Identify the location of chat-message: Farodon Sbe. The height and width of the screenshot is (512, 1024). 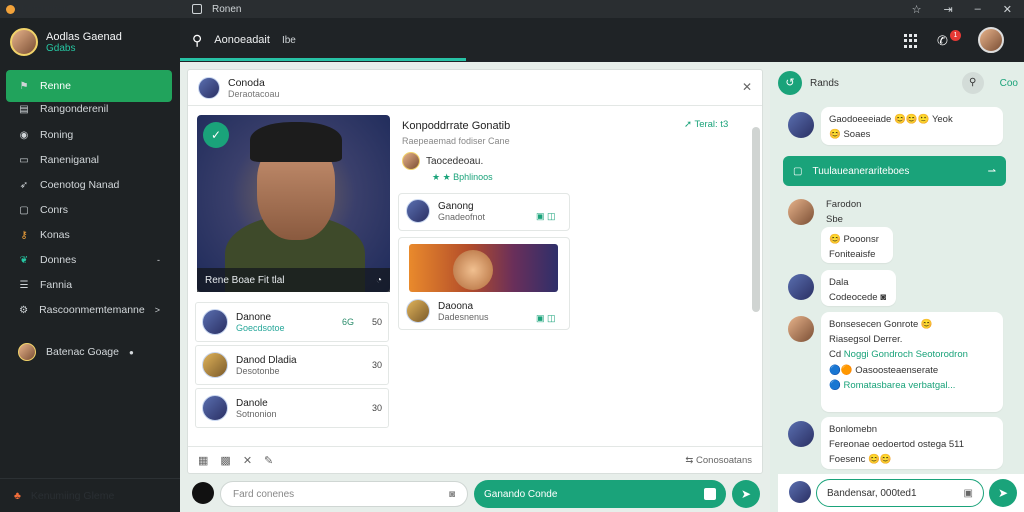
(843, 212).